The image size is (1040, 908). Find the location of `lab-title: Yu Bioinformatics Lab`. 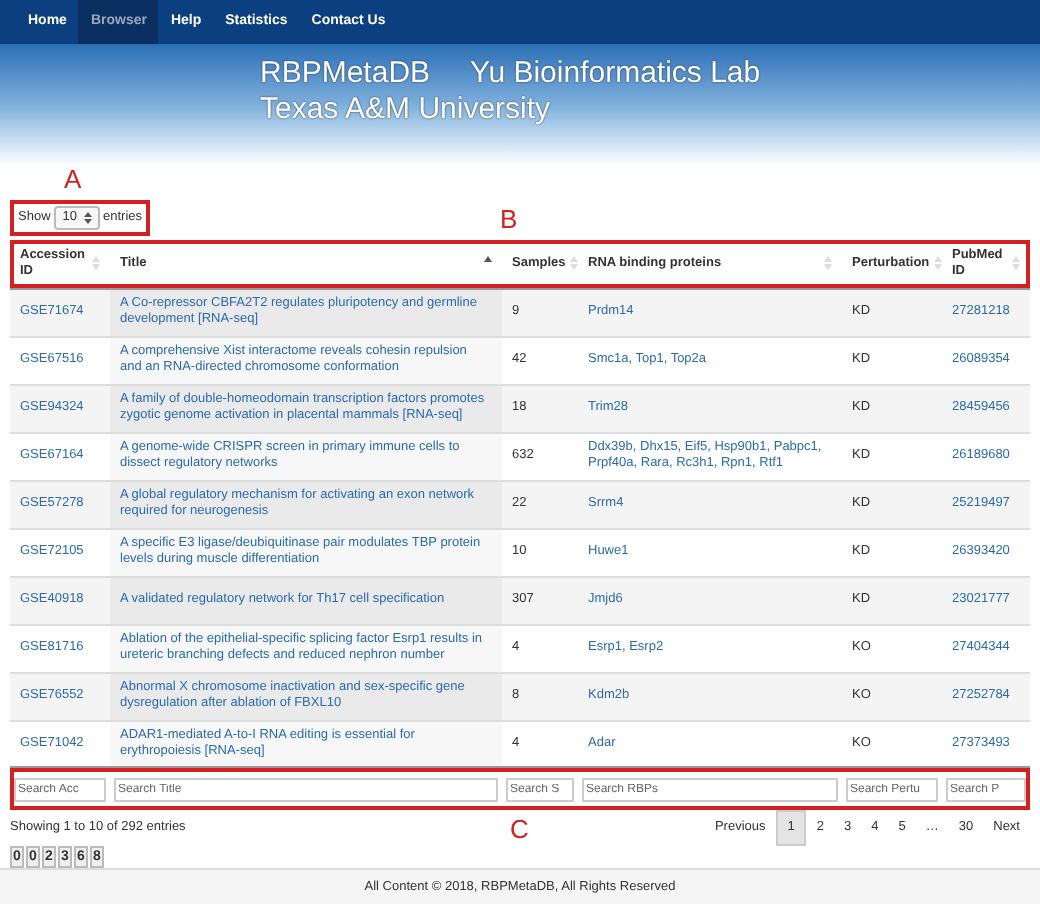

lab-title: Yu Bioinformatics Lab is located at coordinates (615, 73).